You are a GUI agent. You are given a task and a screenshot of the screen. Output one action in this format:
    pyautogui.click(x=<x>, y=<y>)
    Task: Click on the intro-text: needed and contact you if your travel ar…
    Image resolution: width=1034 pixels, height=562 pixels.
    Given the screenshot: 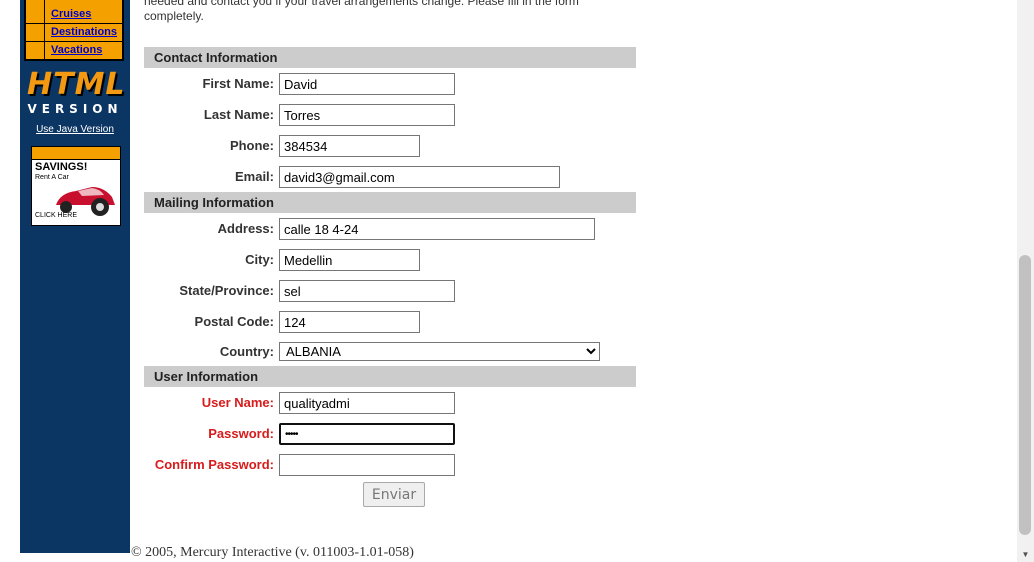 What is the action you would take?
    pyautogui.click(x=361, y=11)
    